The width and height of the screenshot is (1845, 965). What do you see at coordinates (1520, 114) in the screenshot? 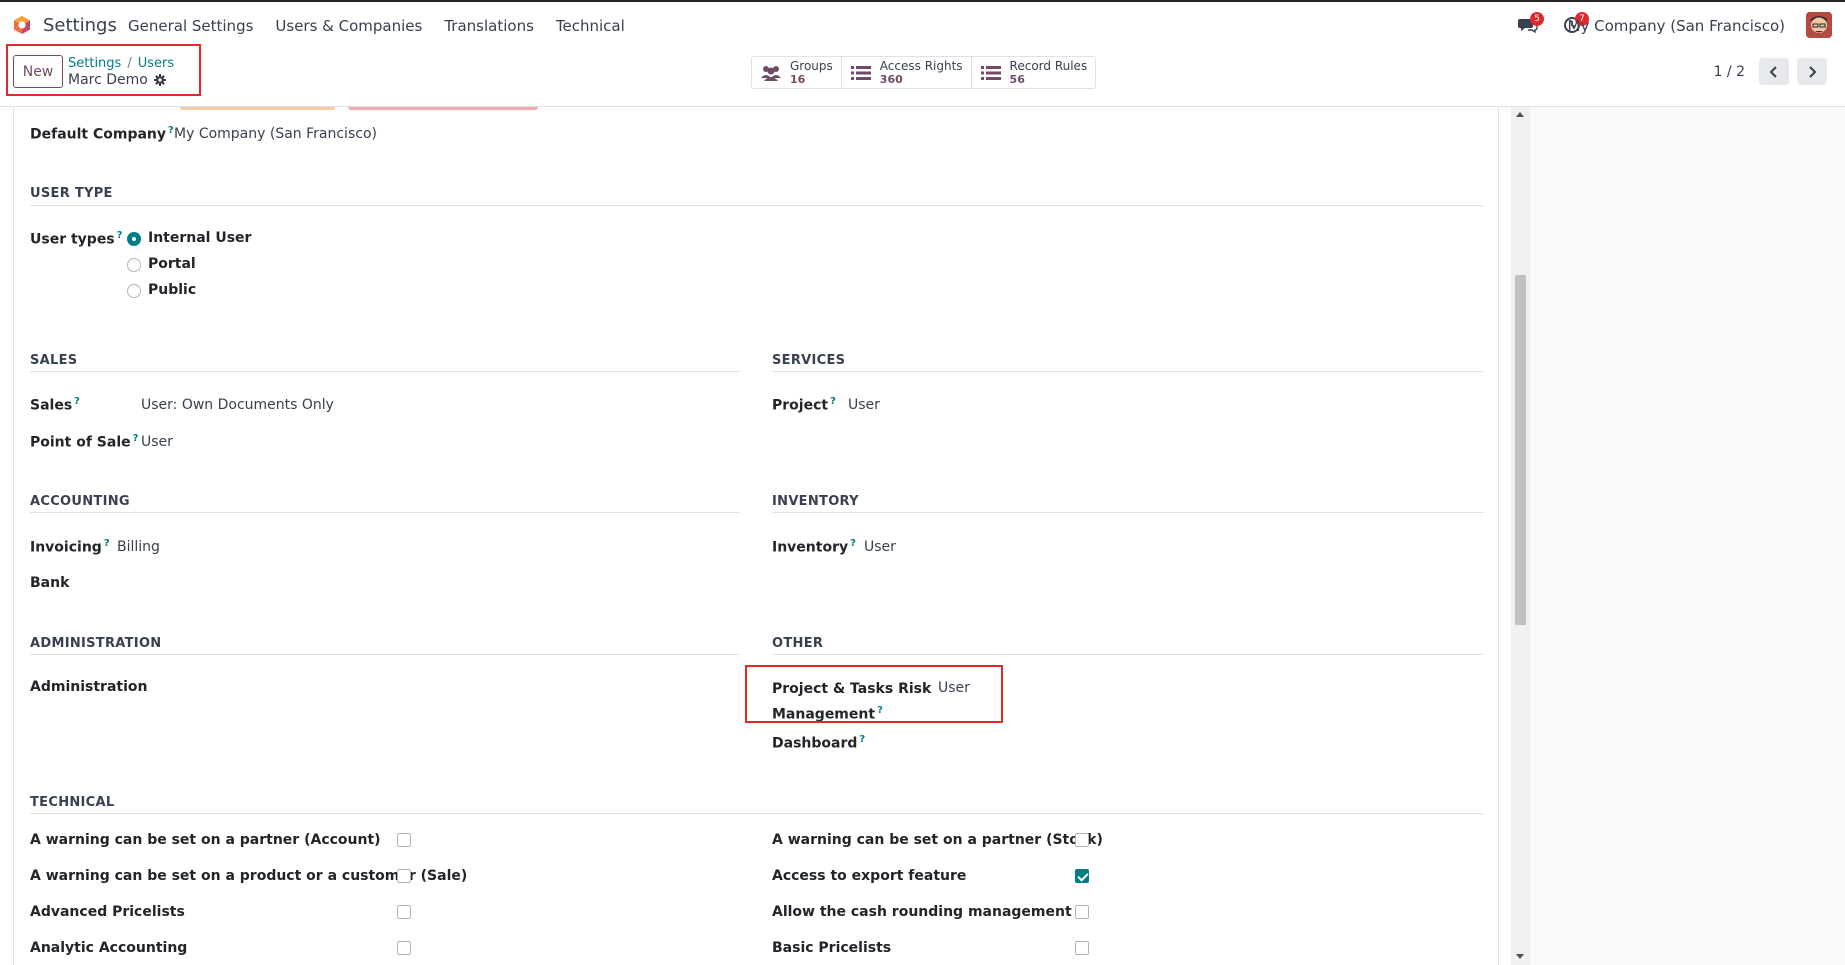
I see `scroll-up-arrow` at bounding box center [1520, 114].